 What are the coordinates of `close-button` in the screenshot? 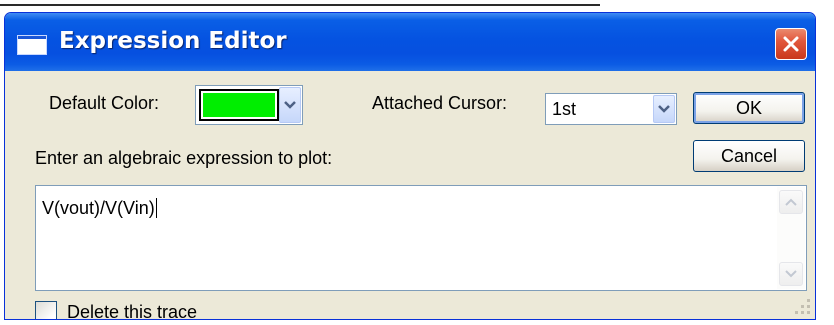 It's located at (791, 44).